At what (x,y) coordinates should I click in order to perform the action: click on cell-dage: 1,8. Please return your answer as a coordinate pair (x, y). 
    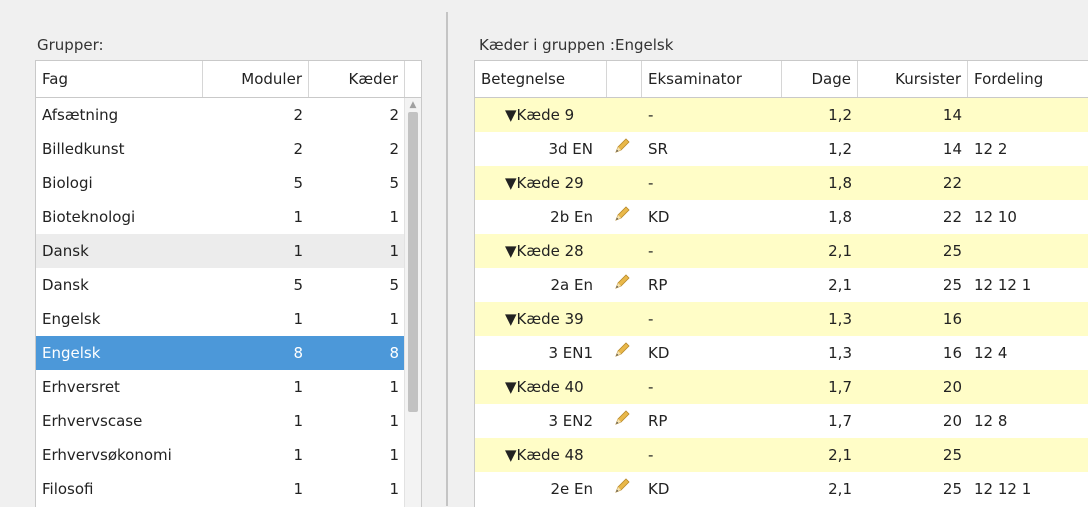
    Looking at the image, I should click on (840, 183).